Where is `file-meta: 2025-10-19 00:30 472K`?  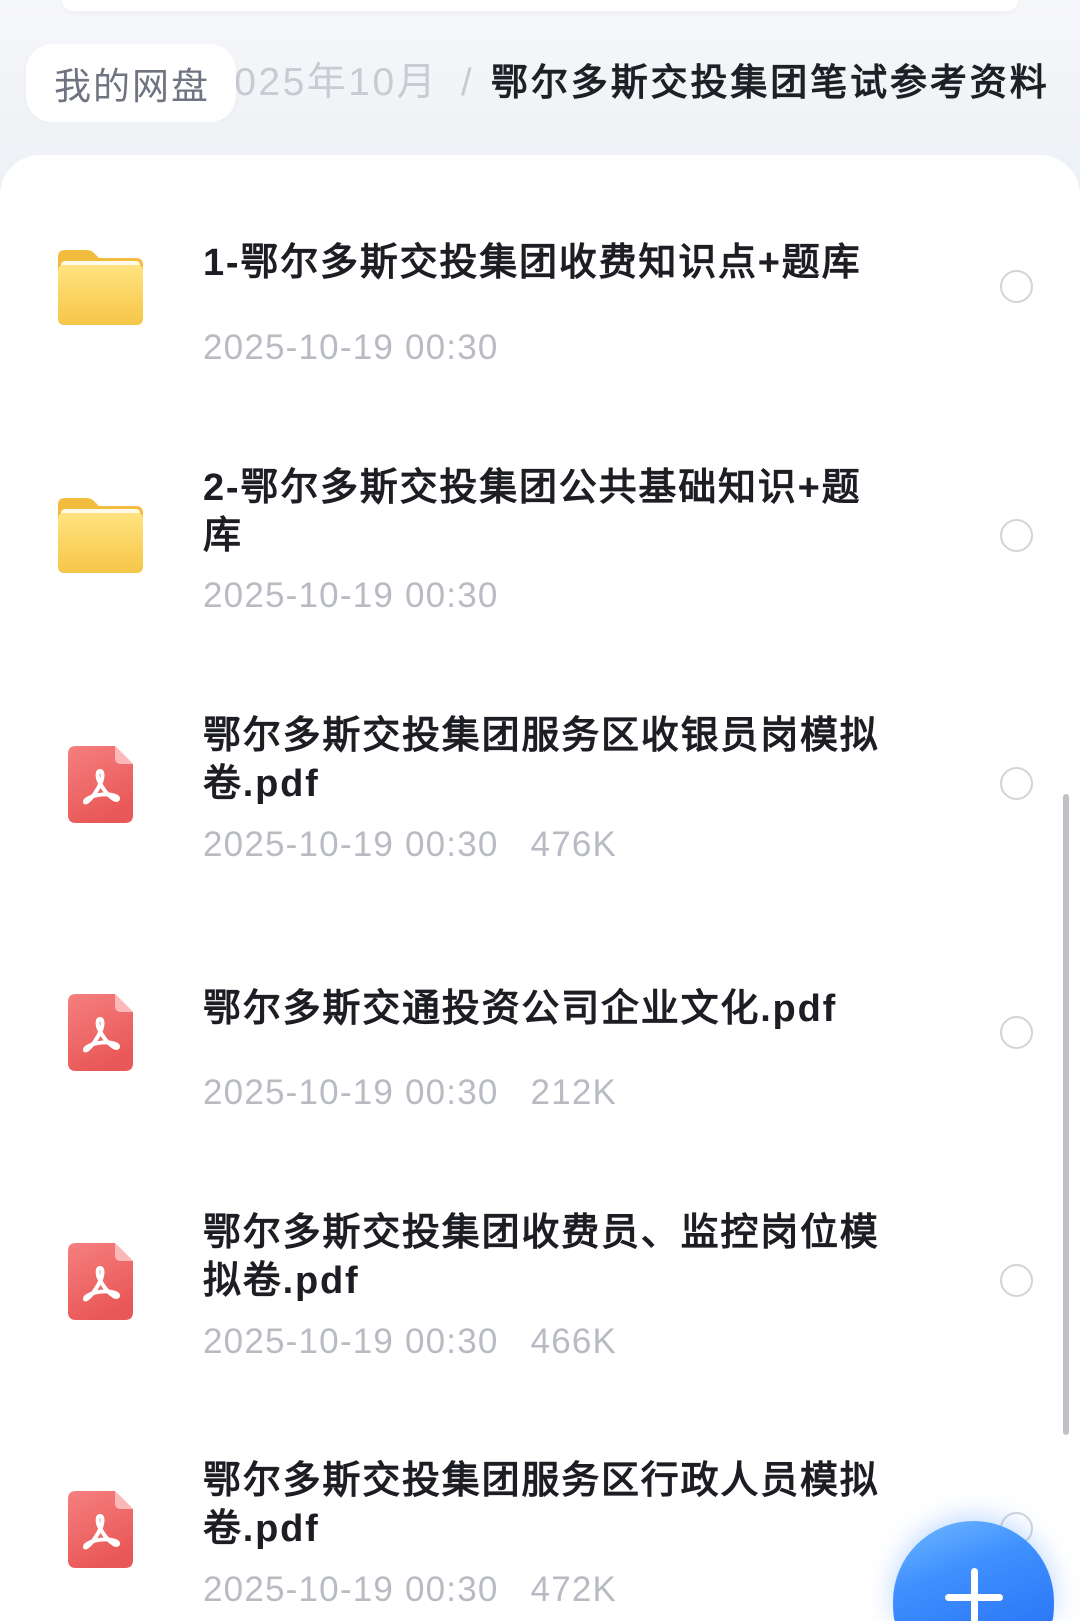 file-meta: 2025-10-19 00:30 472K is located at coordinates (410, 1590).